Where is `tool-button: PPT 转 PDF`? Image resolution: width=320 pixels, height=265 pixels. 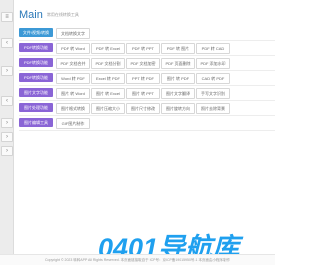 tool-button: PPT 转 PDF is located at coordinates (143, 78).